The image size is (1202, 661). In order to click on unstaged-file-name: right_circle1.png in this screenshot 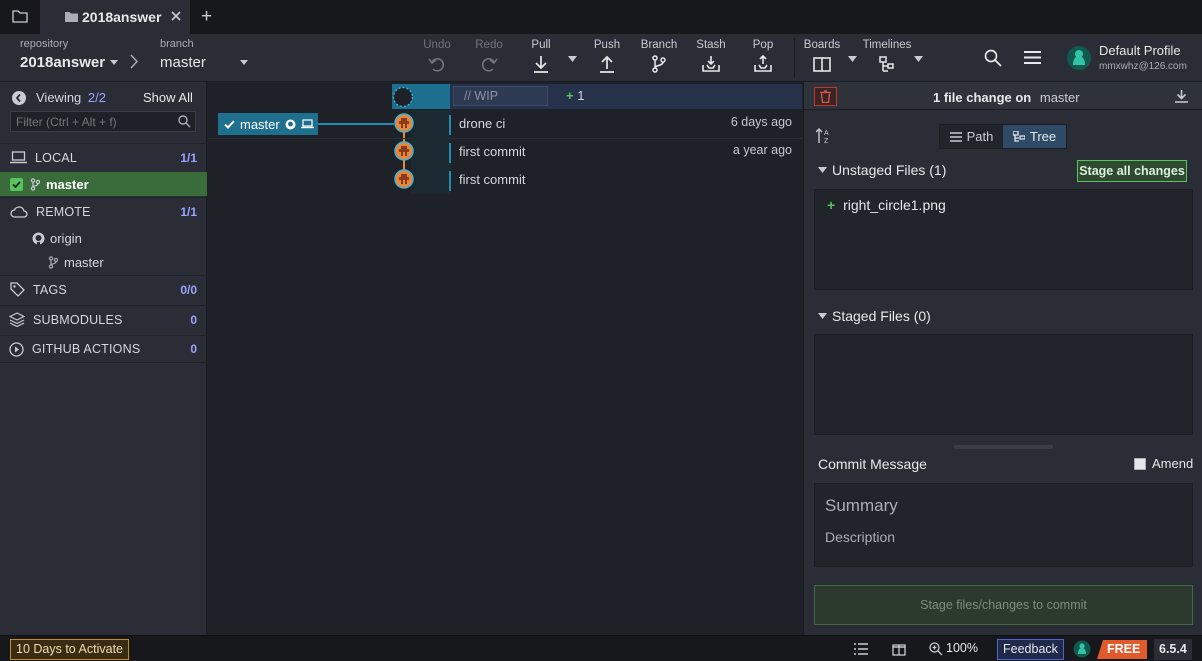, I will do `click(894, 205)`.